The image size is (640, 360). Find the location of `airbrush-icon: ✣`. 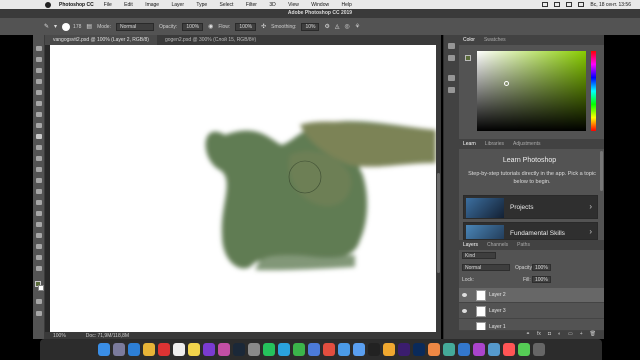

airbrush-icon: ✣ is located at coordinates (263, 26).